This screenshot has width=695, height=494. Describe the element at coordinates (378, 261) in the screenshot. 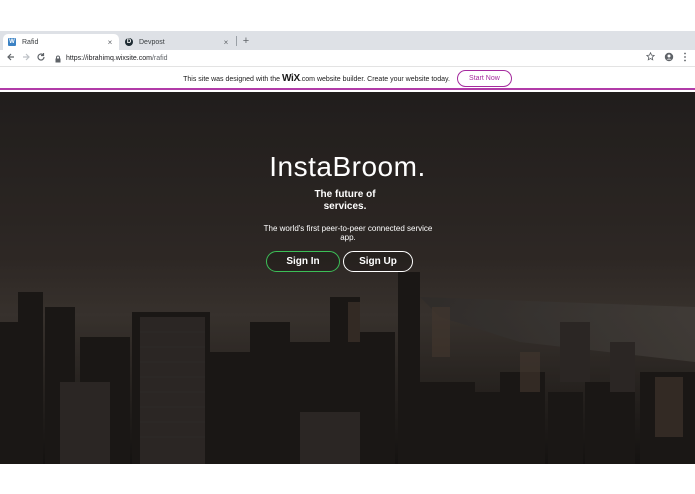

I see `sign-up-button: Sign Up` at that location.